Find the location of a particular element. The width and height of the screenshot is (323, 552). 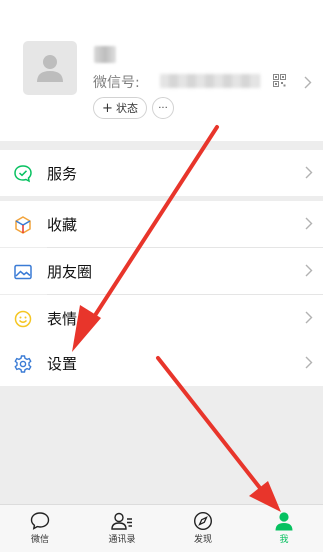

avatar is located at coordinates (50, 68).